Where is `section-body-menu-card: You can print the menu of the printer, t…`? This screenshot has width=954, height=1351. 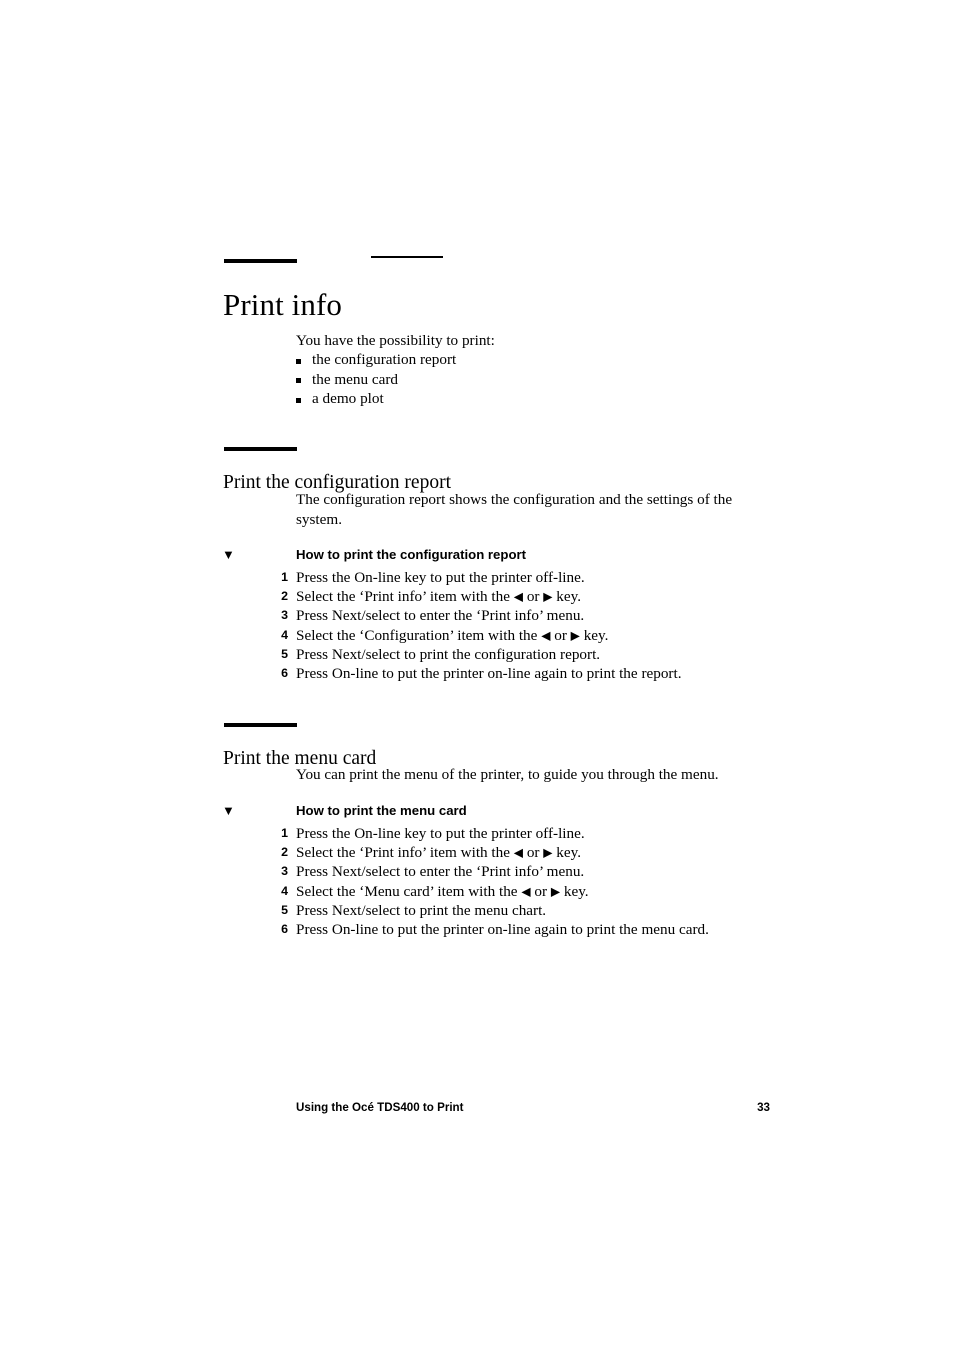
section-body-menu-card: You can print the menu of the printer, t… is located at coordinates (507, 774).